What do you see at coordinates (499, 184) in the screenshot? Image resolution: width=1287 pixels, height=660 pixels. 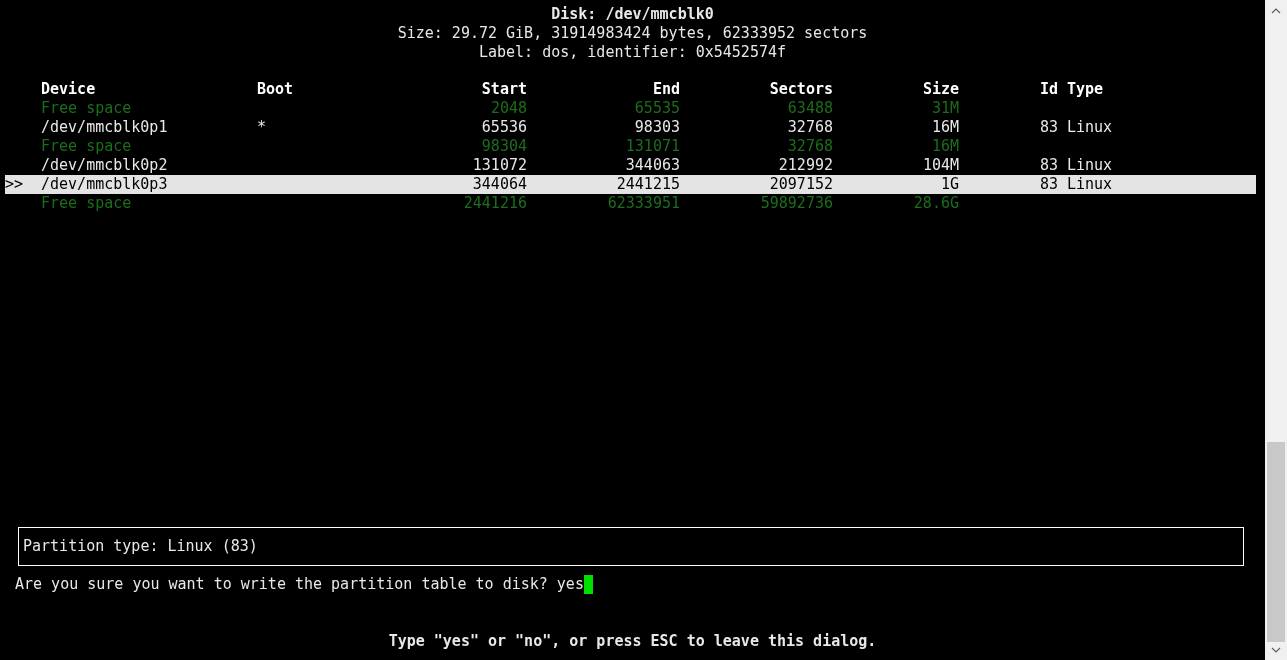 I see `table-cell-text: 344064` at bounding box center [499, 184].